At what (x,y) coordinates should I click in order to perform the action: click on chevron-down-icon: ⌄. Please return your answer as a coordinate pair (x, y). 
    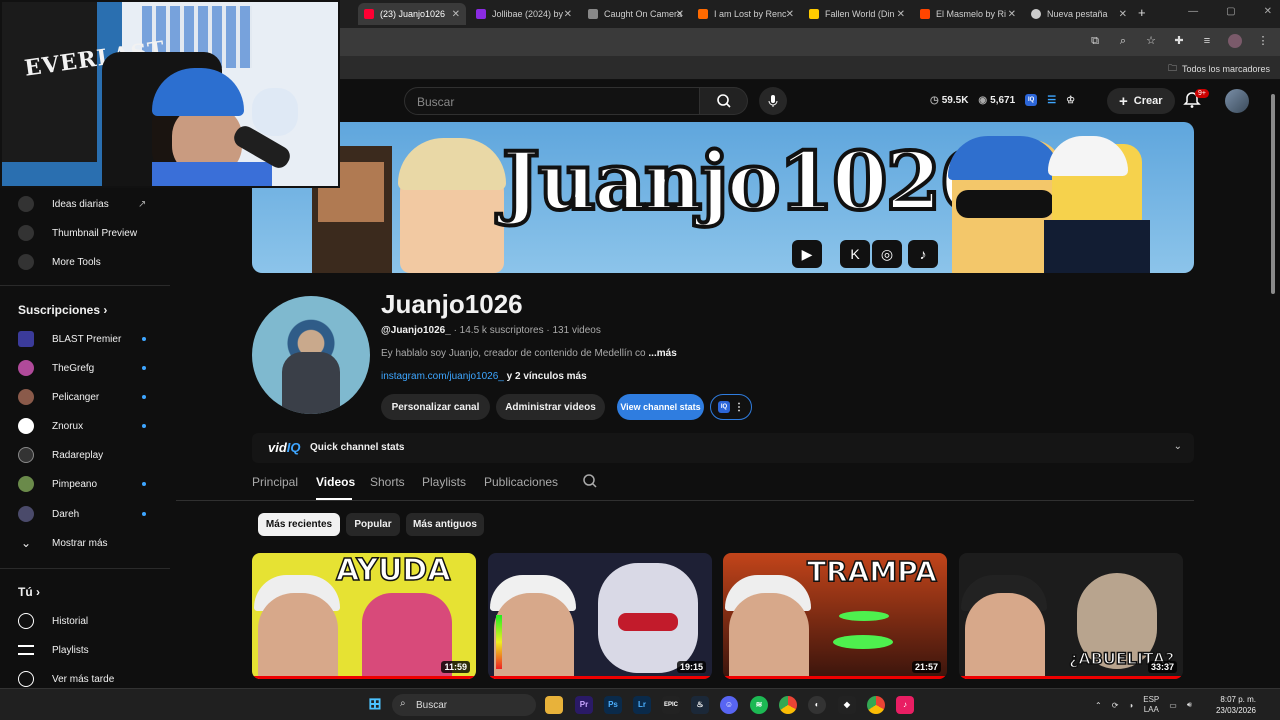
    Looking at the image, I should click on (1178, 446).